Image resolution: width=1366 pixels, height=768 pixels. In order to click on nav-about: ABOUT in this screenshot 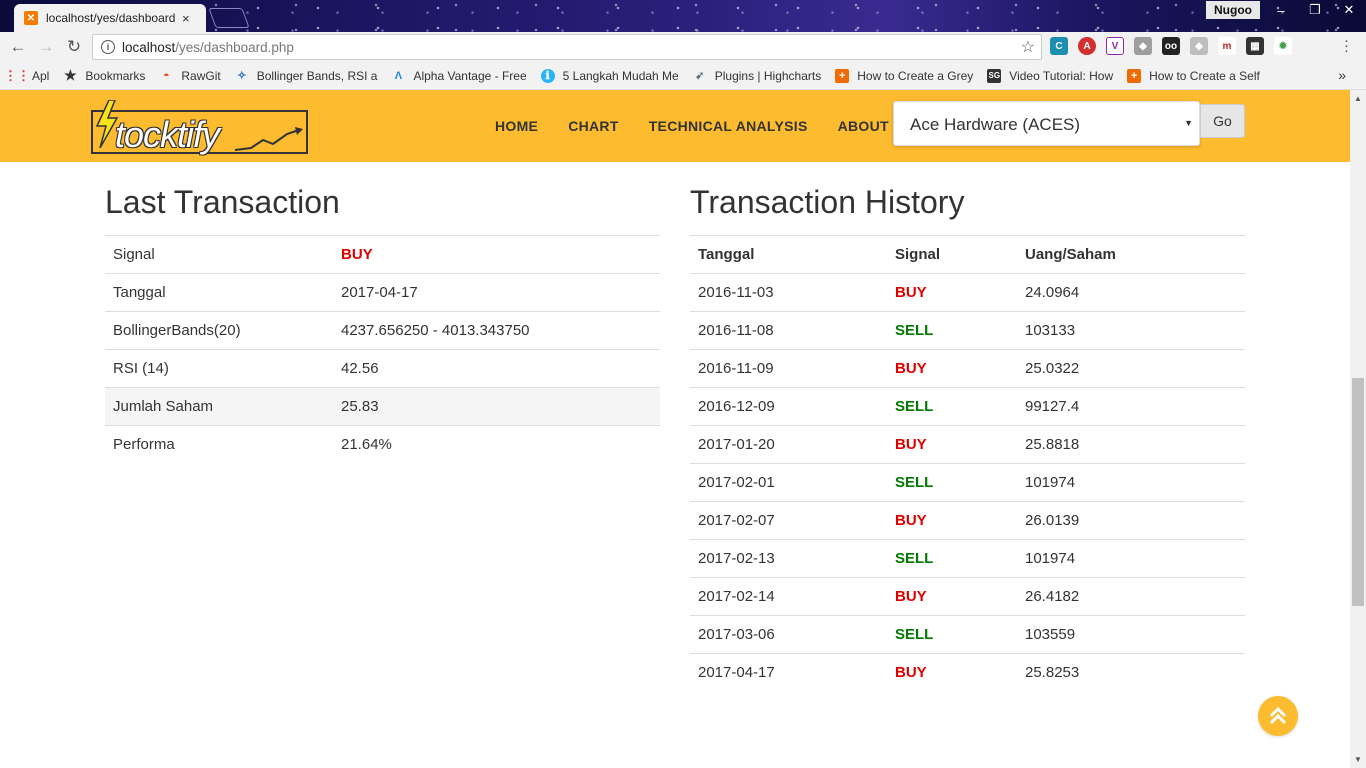, I will do `click(863, 126)`.